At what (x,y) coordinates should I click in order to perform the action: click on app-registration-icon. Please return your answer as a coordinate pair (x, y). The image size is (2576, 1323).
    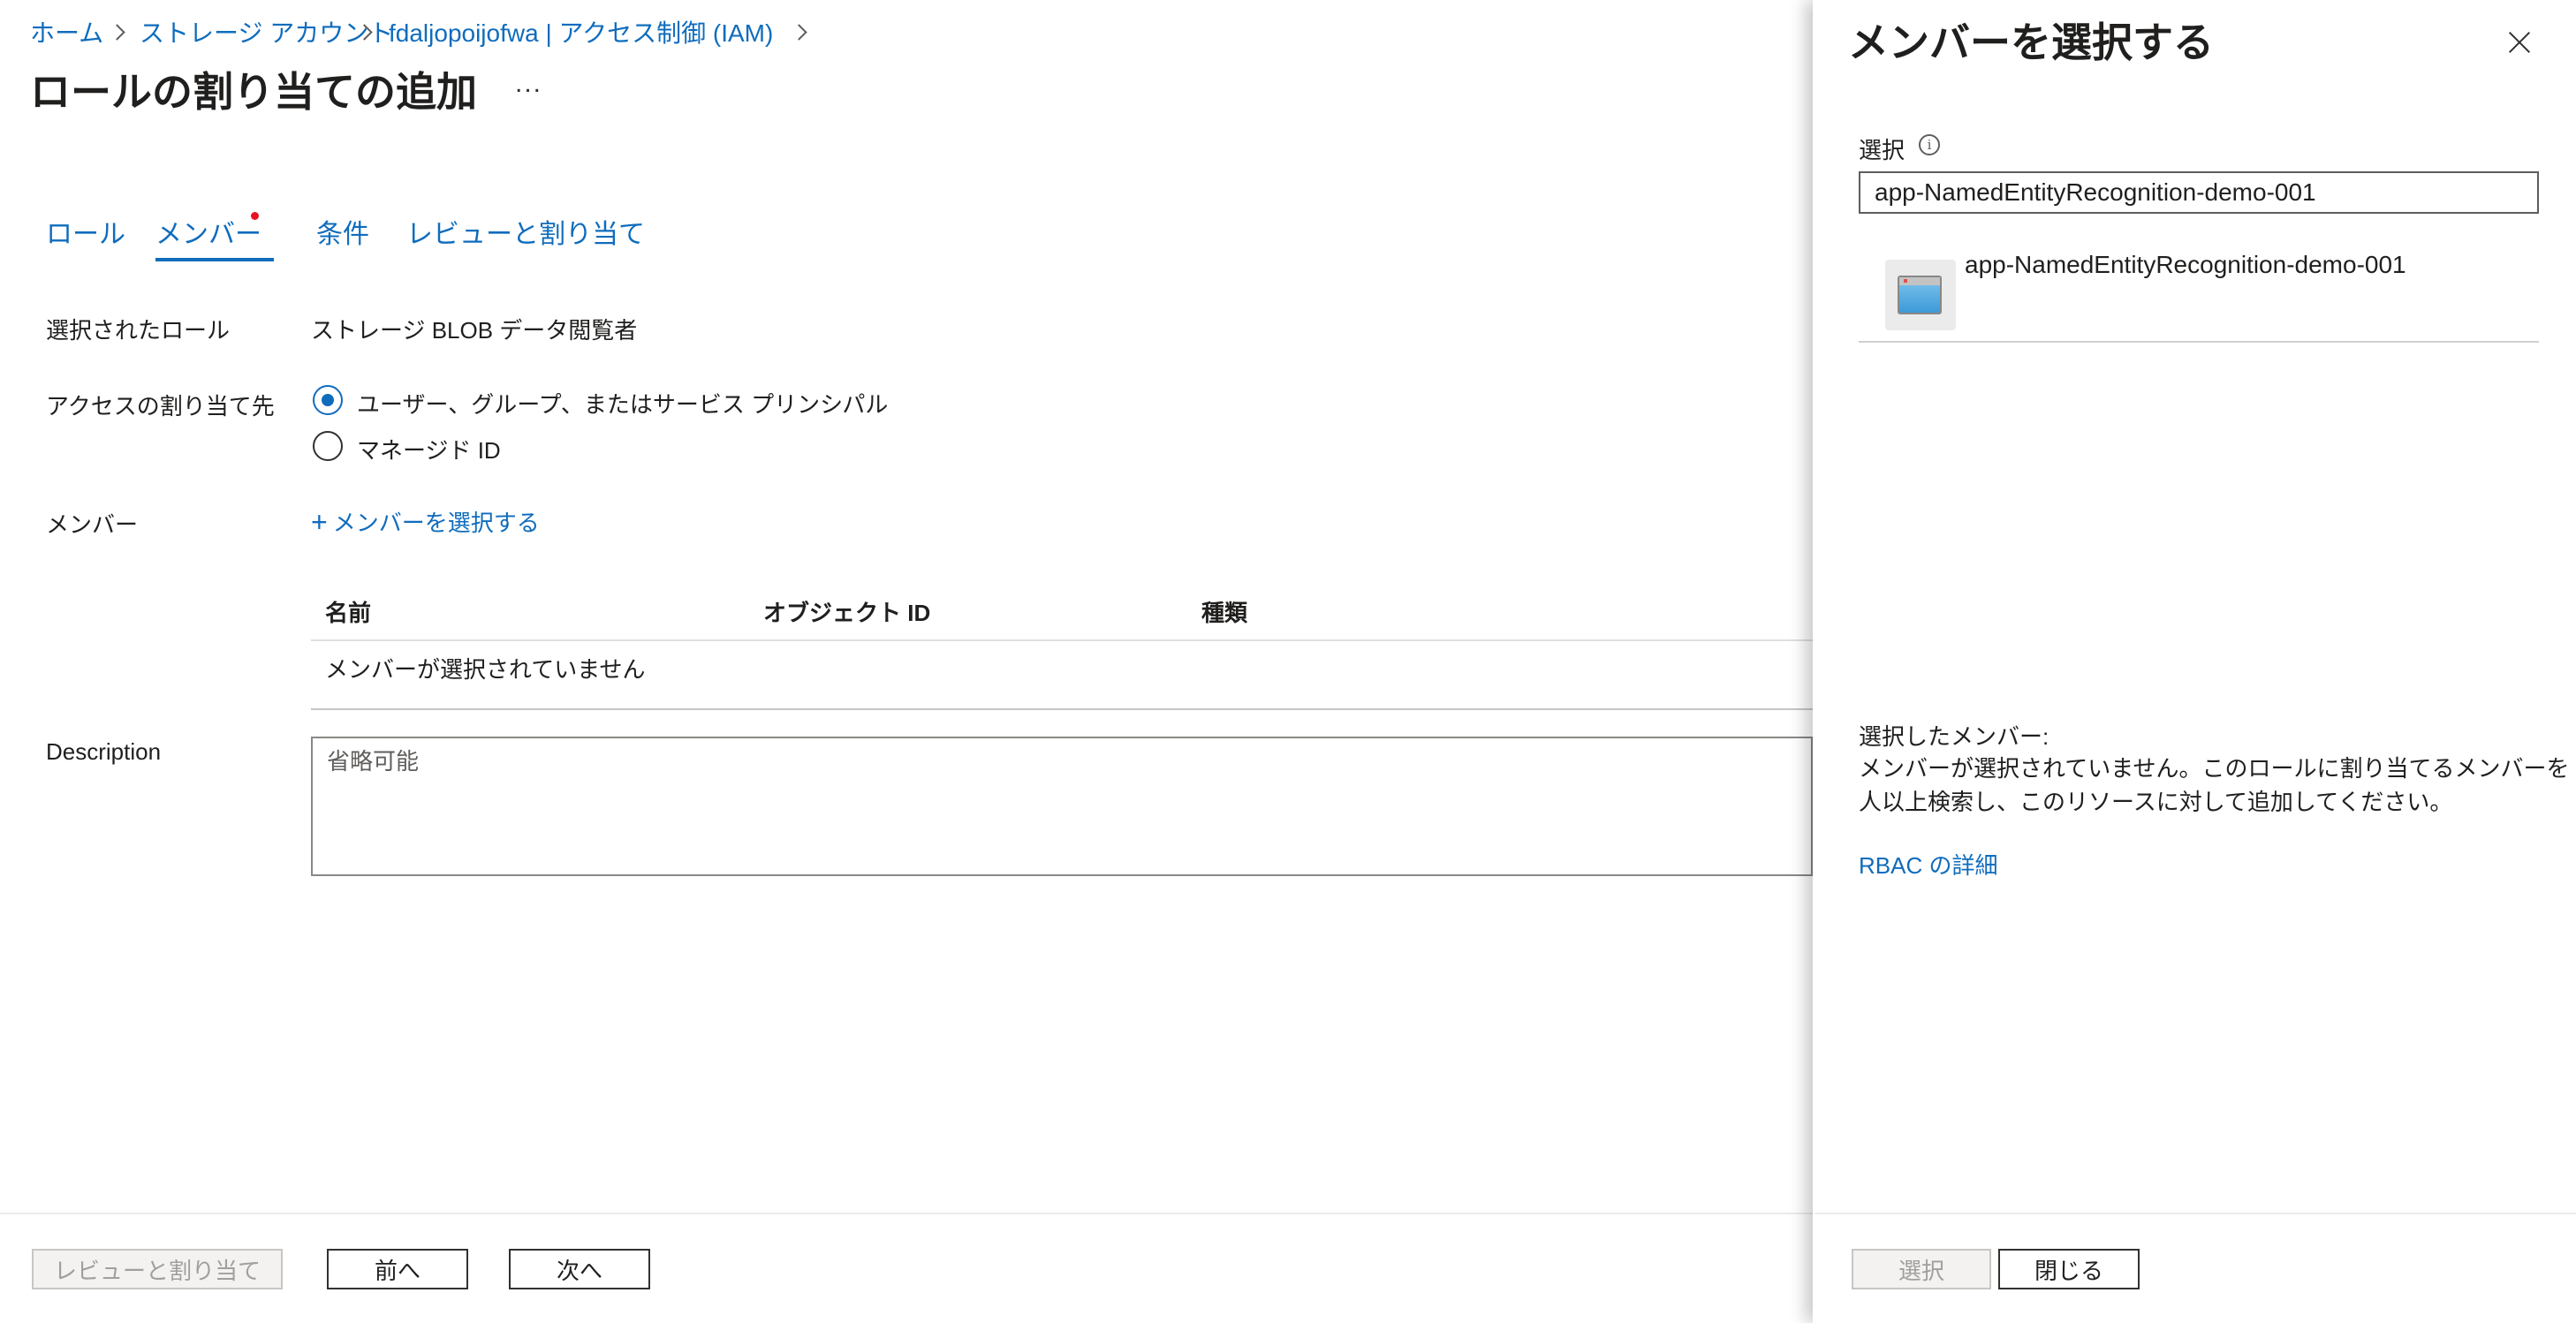
    Looking at the image, I should click on (1921, 295).